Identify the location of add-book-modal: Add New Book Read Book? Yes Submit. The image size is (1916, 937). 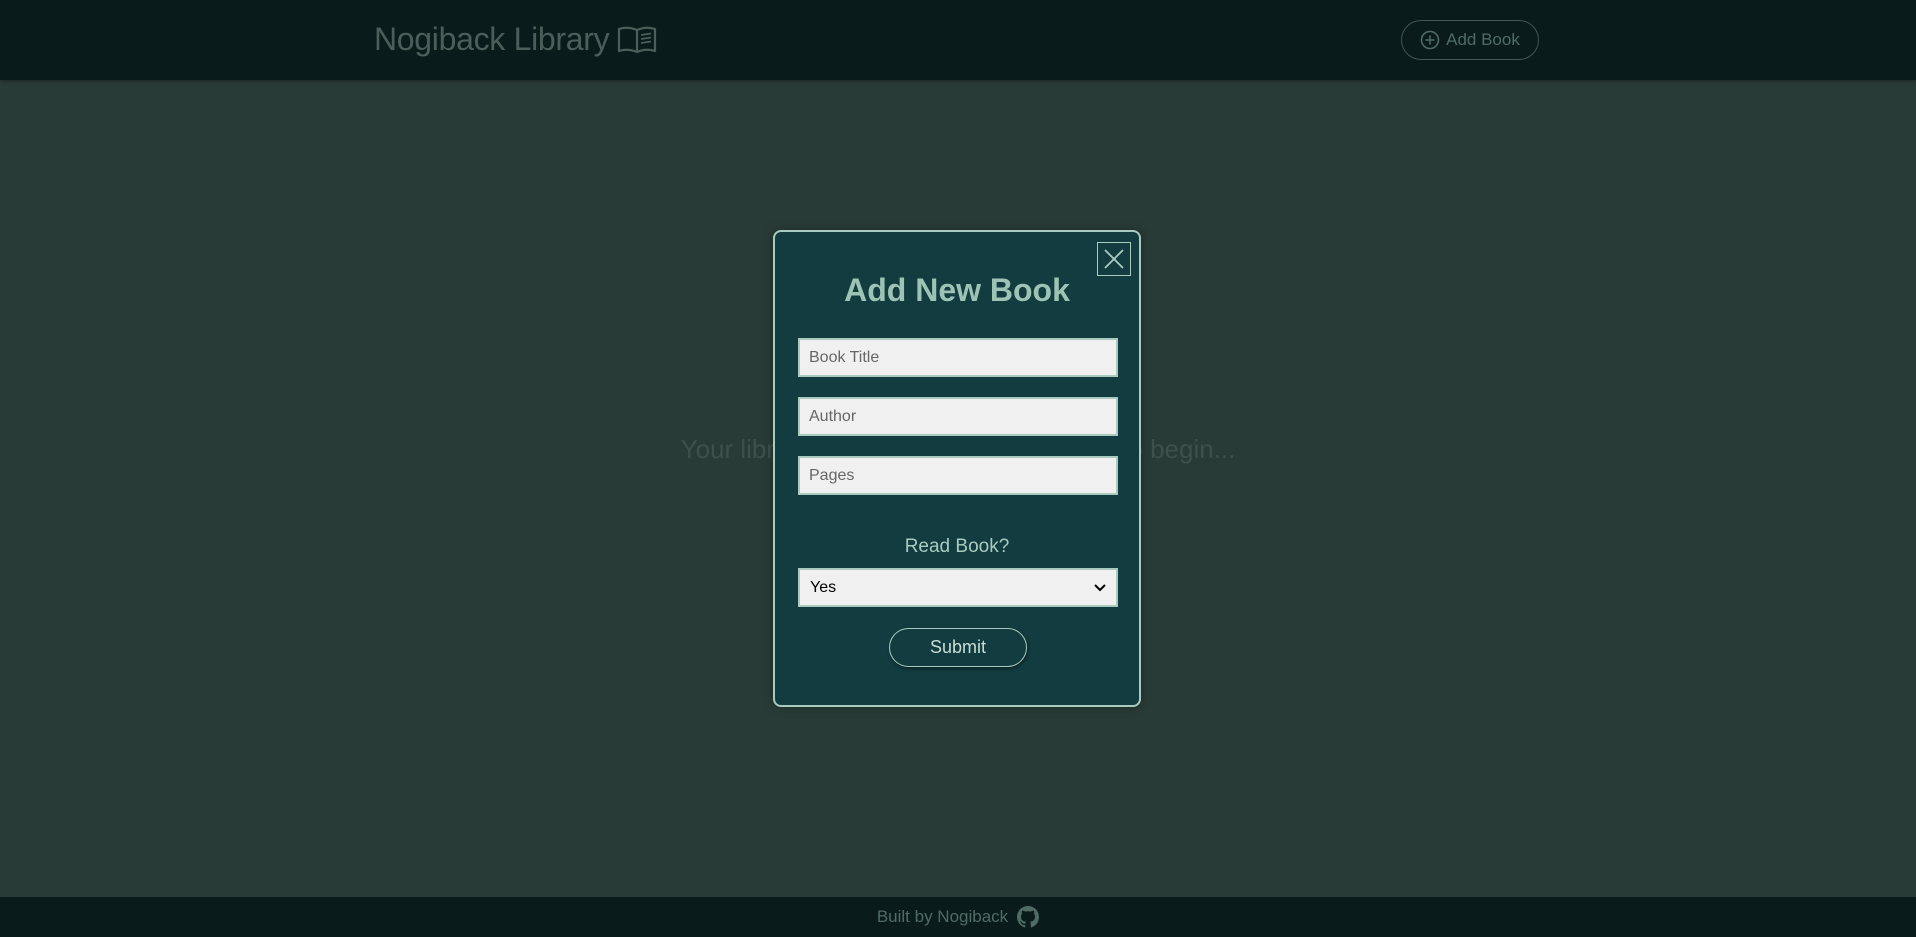
(957, 468).